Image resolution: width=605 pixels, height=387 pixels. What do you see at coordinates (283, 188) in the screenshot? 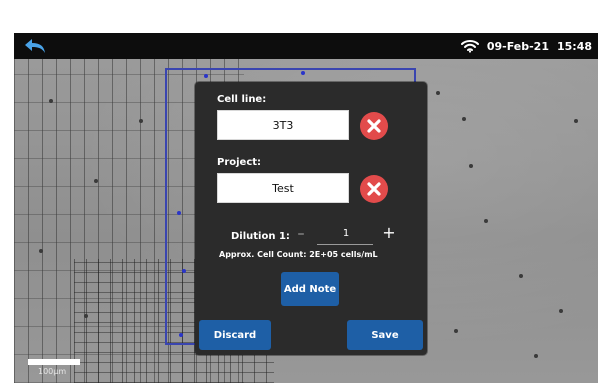
I see `project-field: Test` at bounding box center [283, 188].